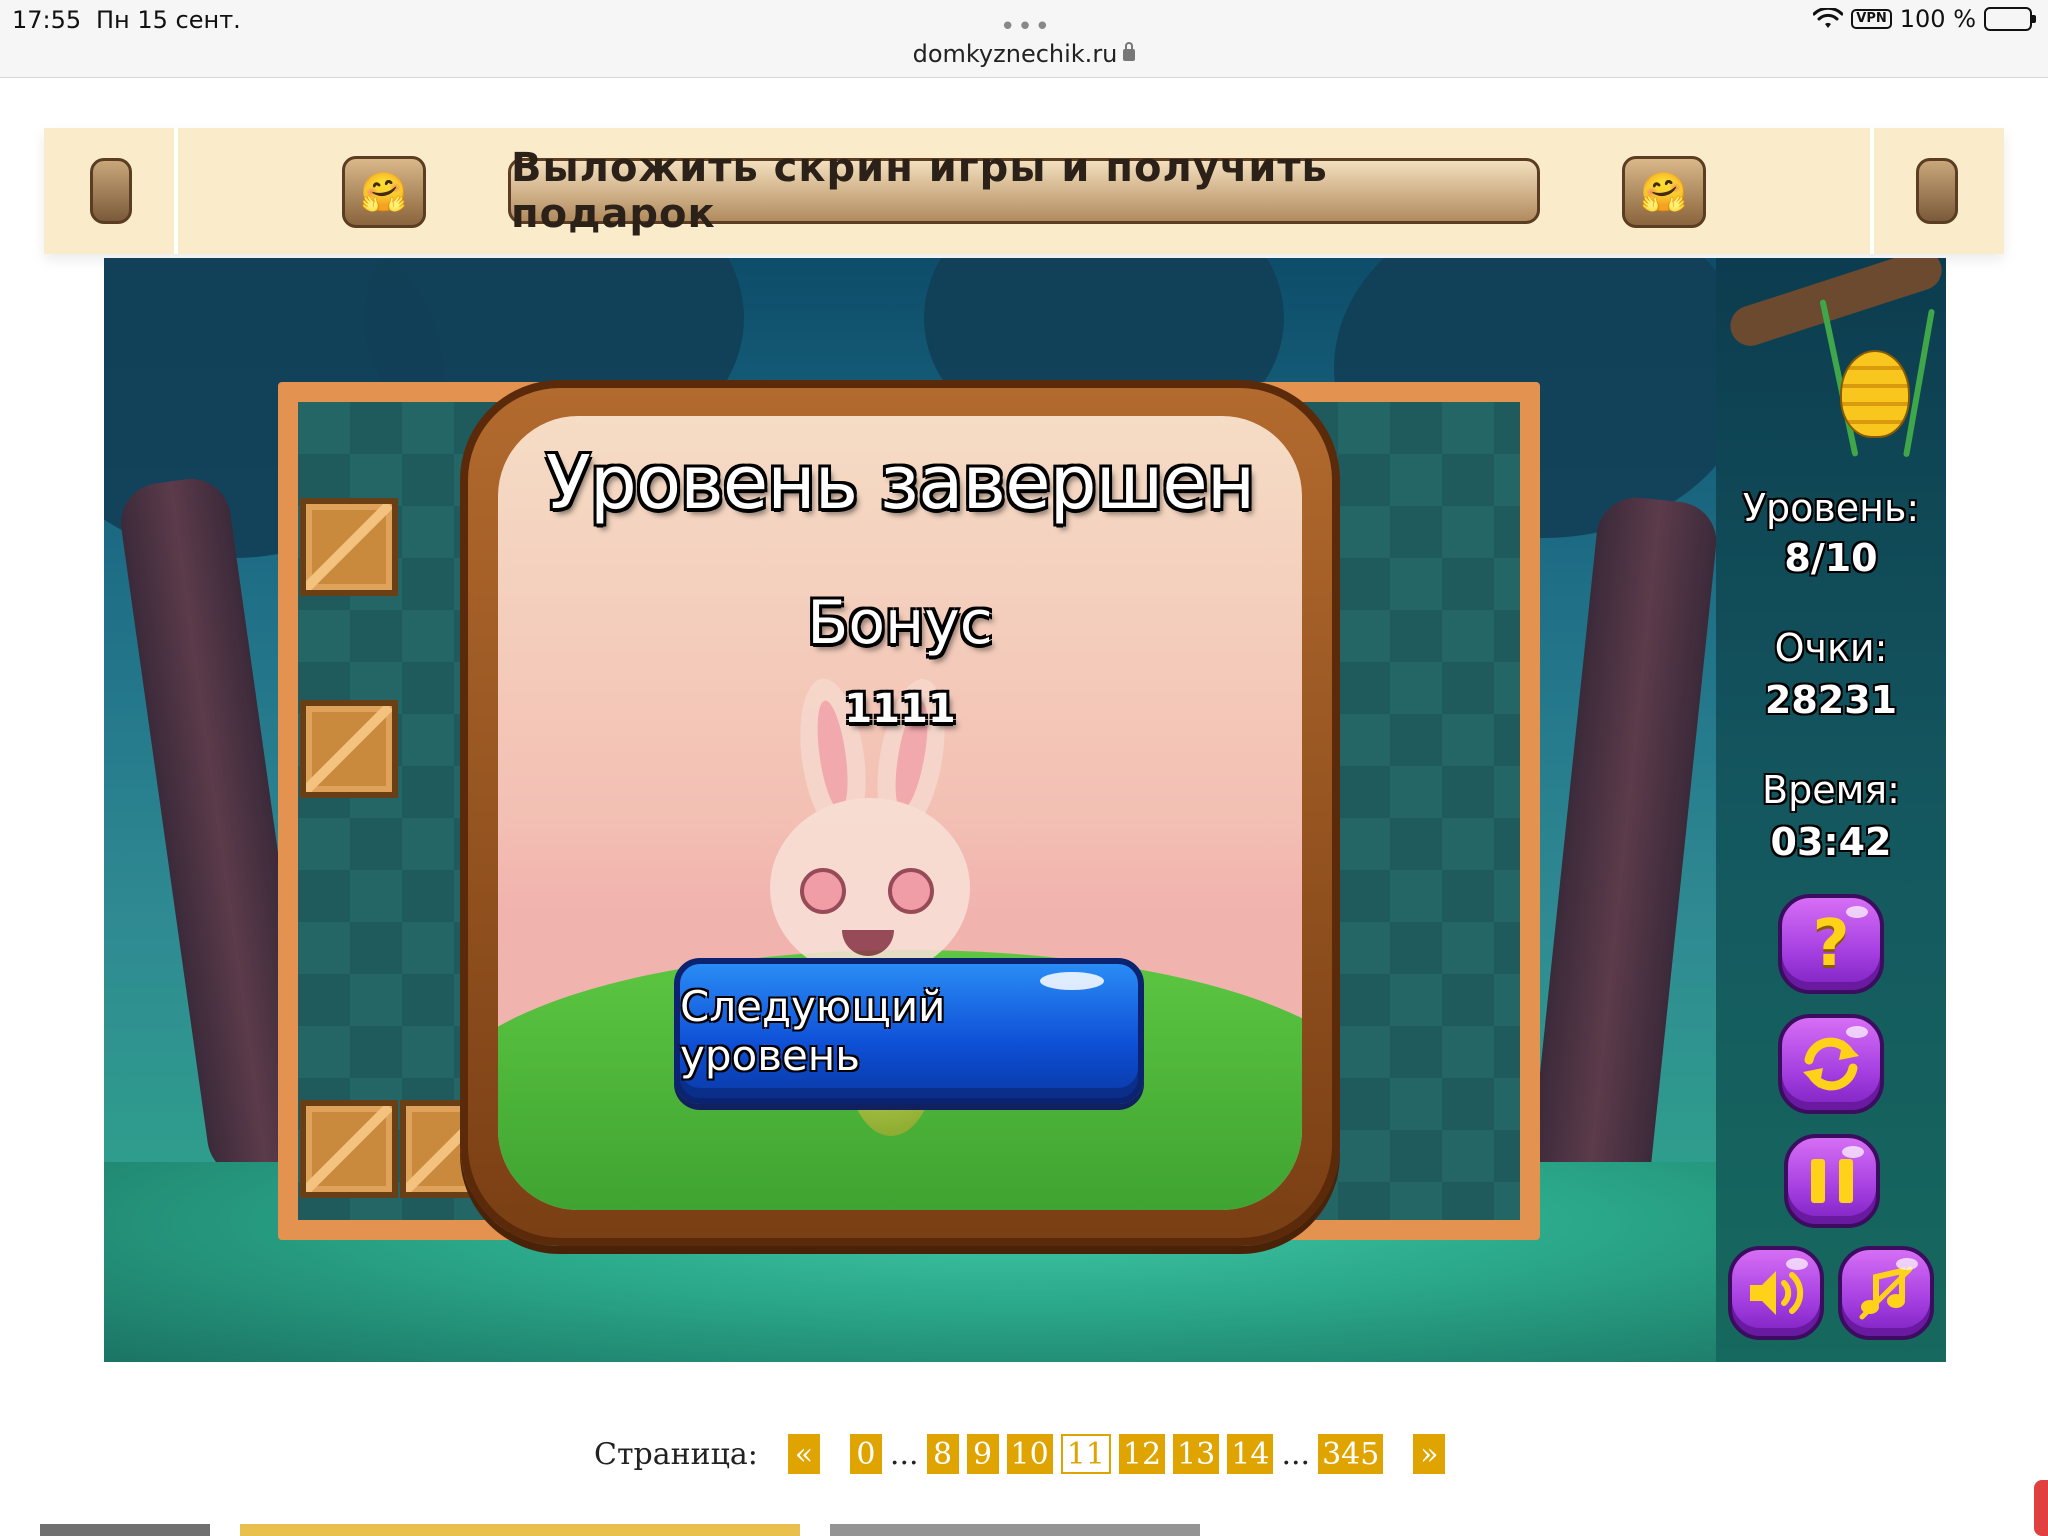 This screenshot has width=2048, height=1536. What do you see at coordinates (900, 623) in the screenshot?
I see `bonus-label: Бонус` at bounding box center [900, 623].